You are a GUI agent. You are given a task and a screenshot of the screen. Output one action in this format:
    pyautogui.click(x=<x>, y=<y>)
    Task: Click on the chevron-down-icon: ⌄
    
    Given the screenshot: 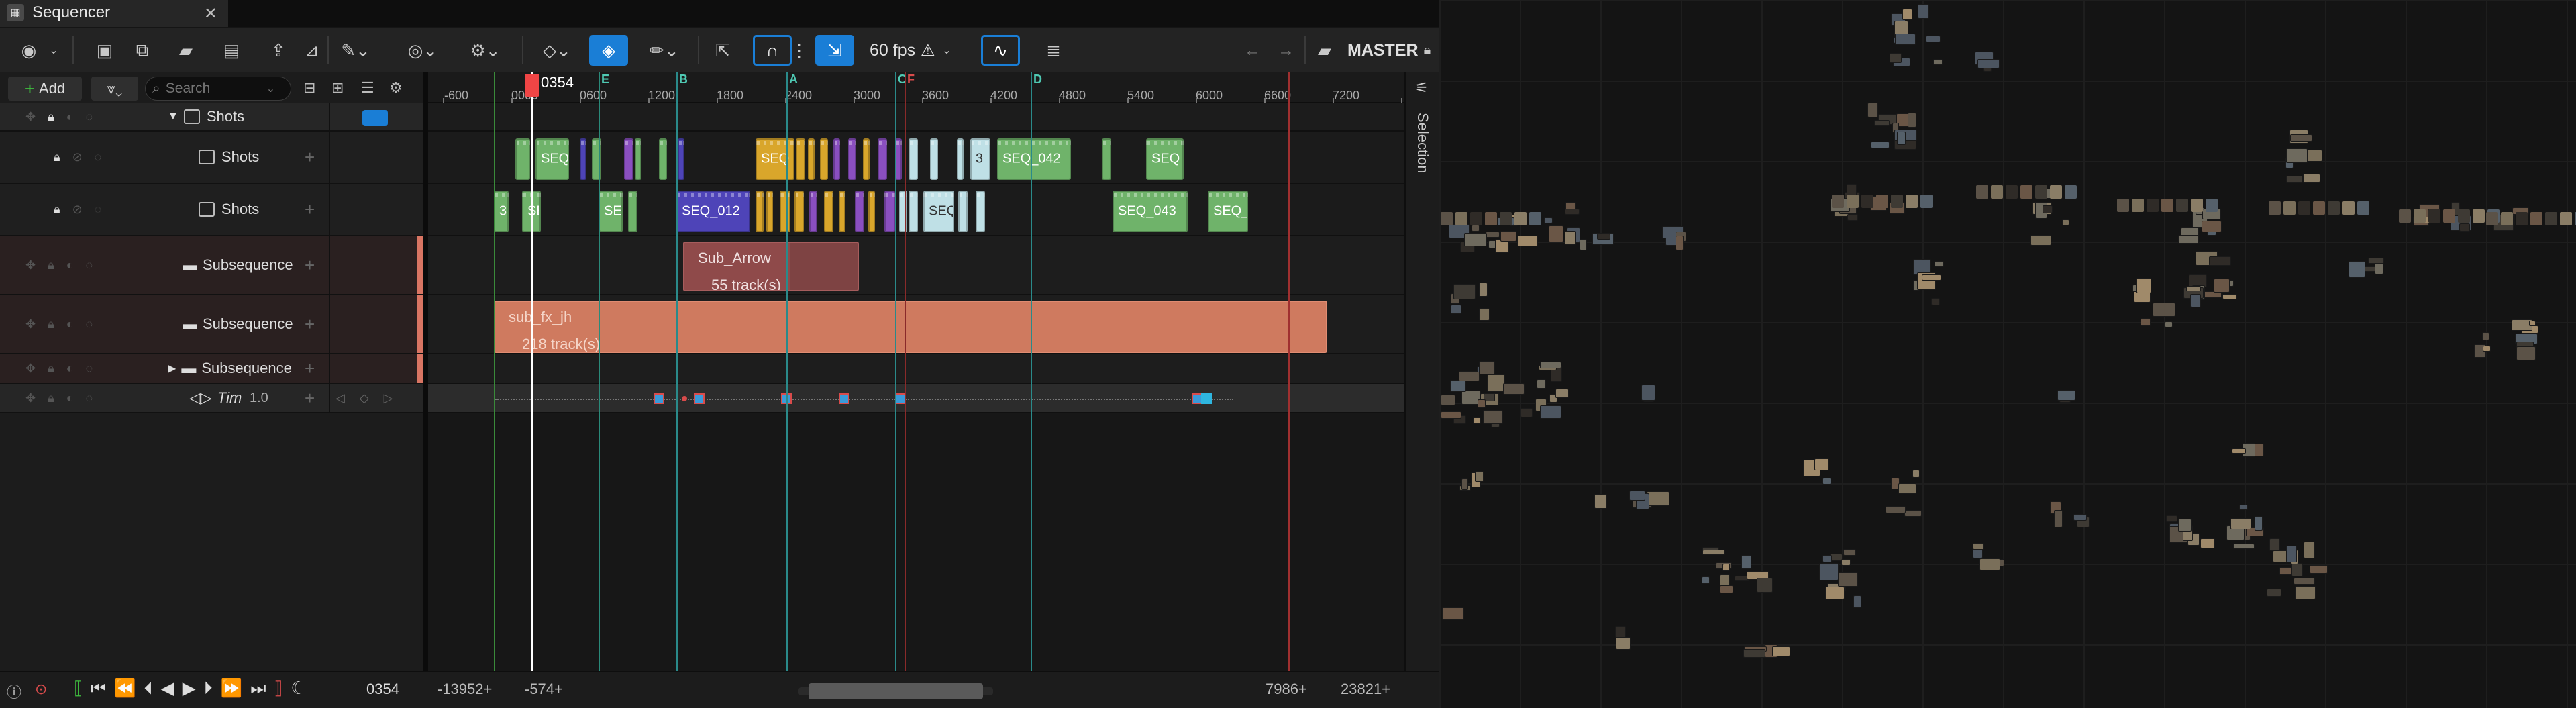 What is the action you would take?
    pyautogui.click(x=946, y=50)
    